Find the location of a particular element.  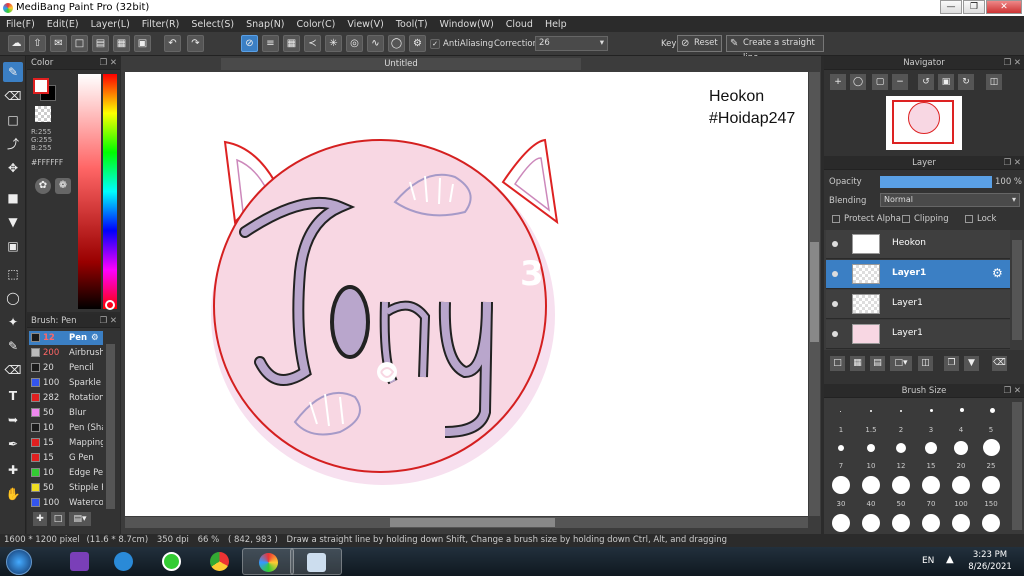

taskbar-medibang is located at coordinates (268, 561).